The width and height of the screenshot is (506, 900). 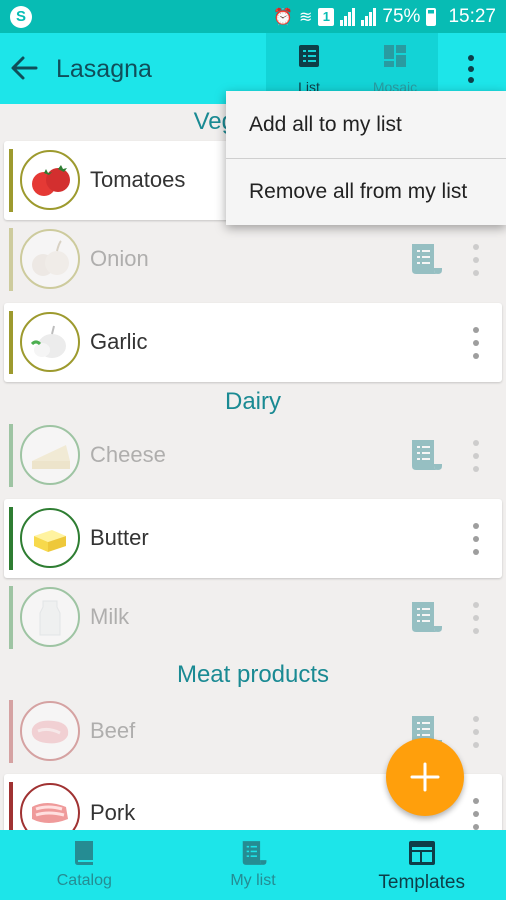 I want to click on item-name: Pork, so click(x=113, y=812).